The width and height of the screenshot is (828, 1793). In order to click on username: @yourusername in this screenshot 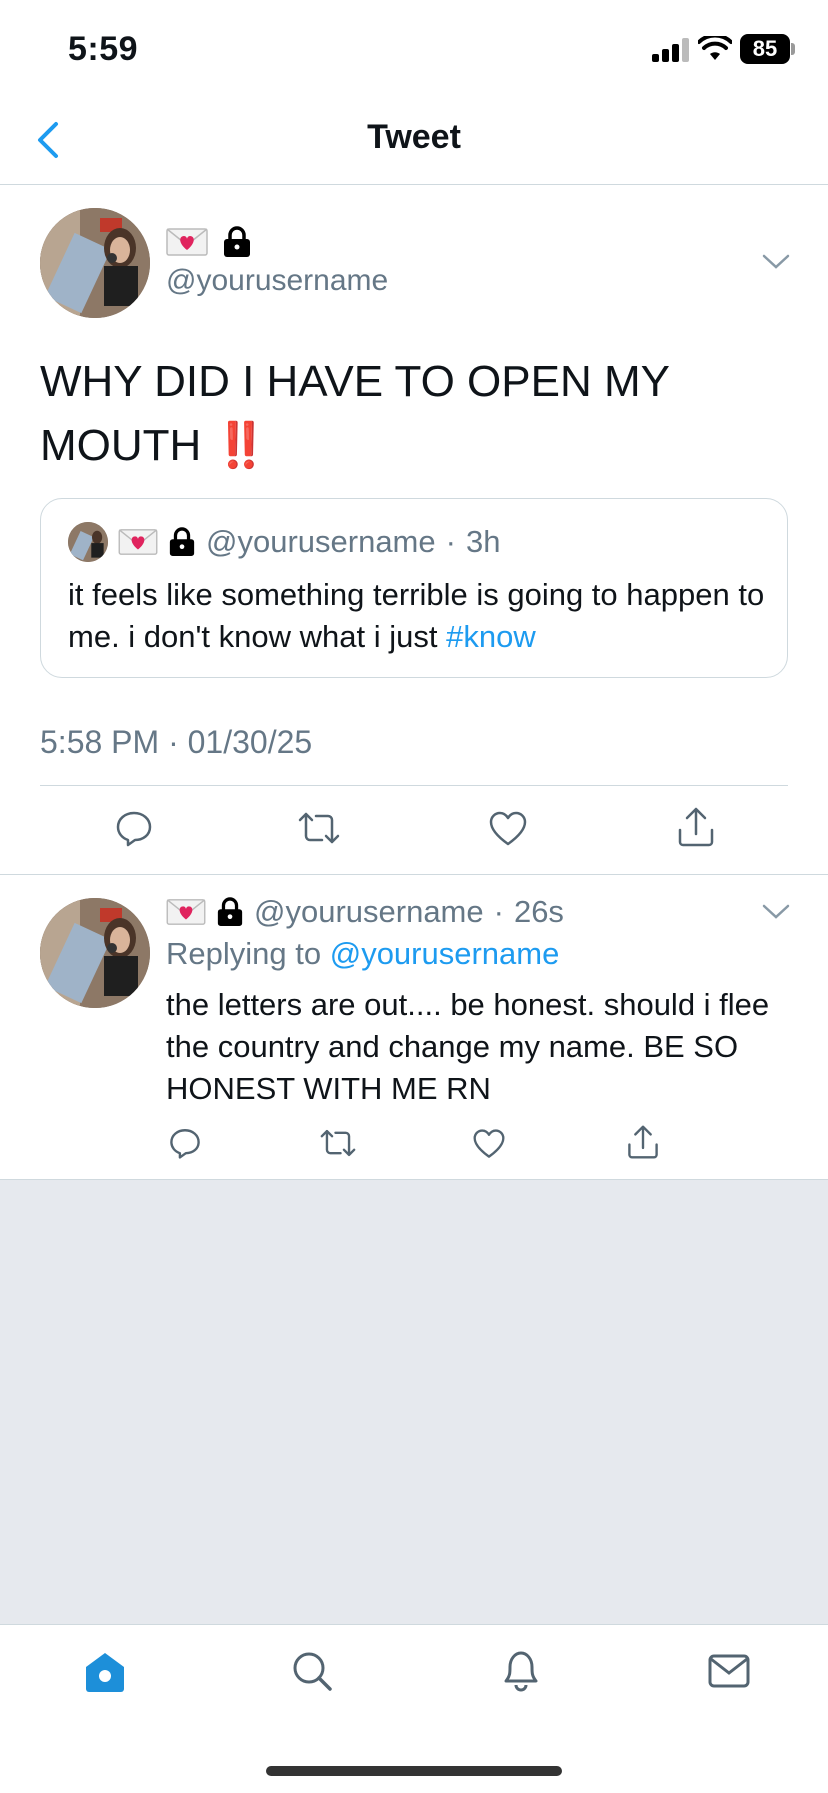, I will do `click(277, 281)`.